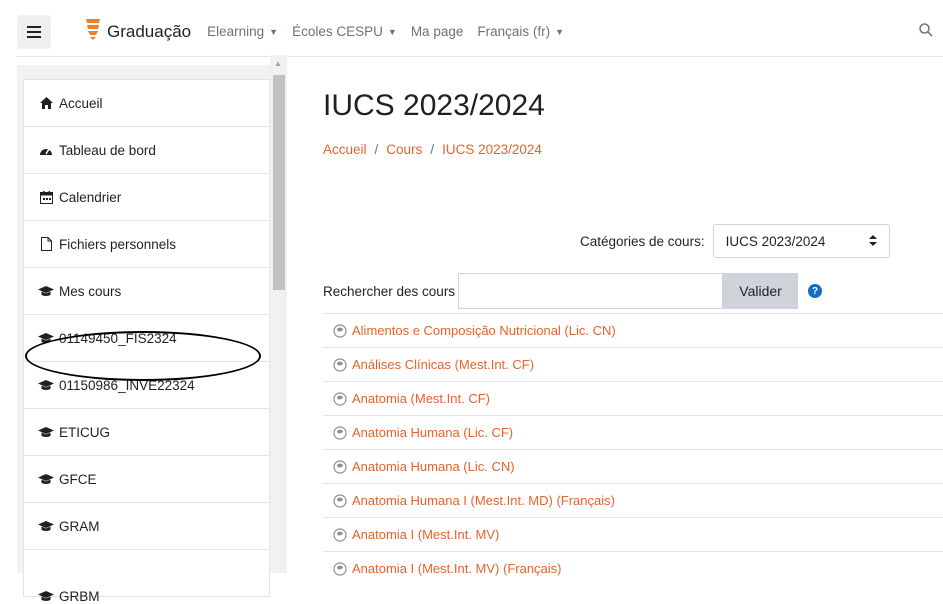 This screenshot has height=604, width=943. I want to click on course-row: Anatomia I (Mest.Int. MV), so click(633, 534).